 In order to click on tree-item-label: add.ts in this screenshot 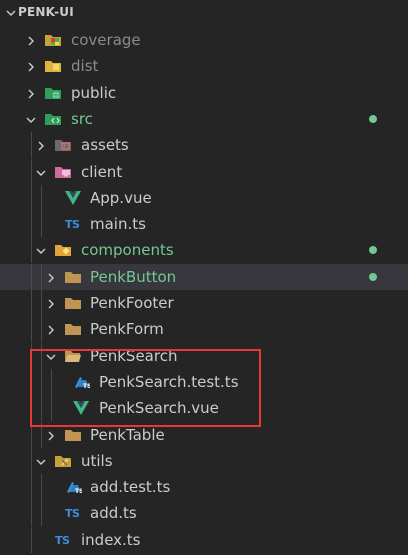, I will do `click(113, 513)`.